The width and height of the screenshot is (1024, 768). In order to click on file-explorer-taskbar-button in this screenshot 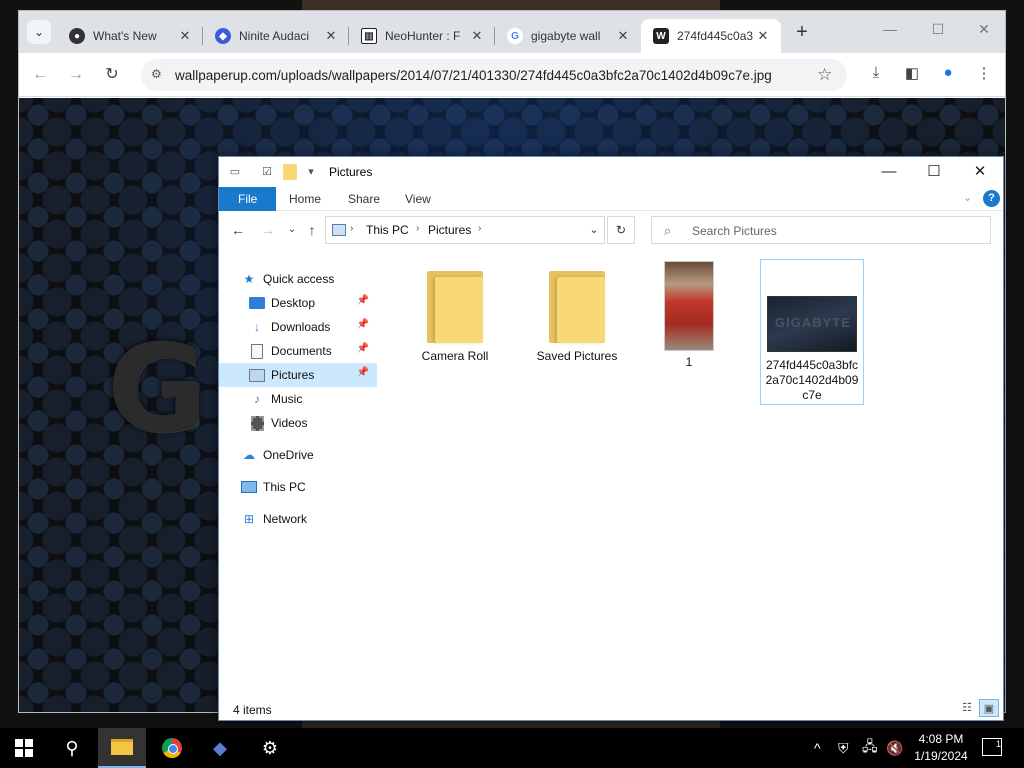, I will do `click(122, 748)`.